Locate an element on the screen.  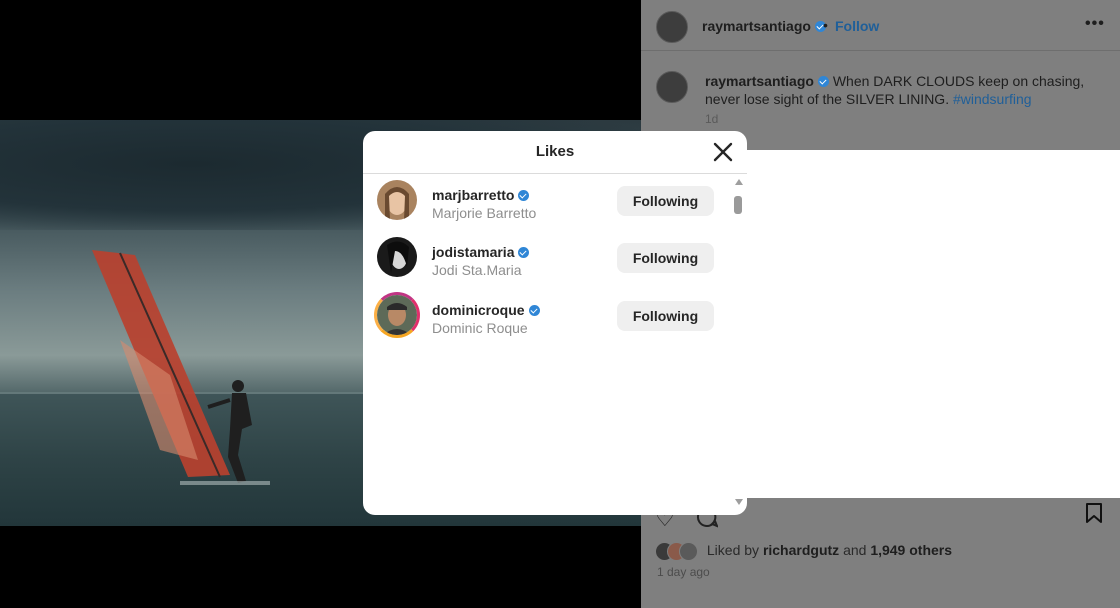
post-header: raymartsantiago • Follow ••• is located at coordinates (880, 25).